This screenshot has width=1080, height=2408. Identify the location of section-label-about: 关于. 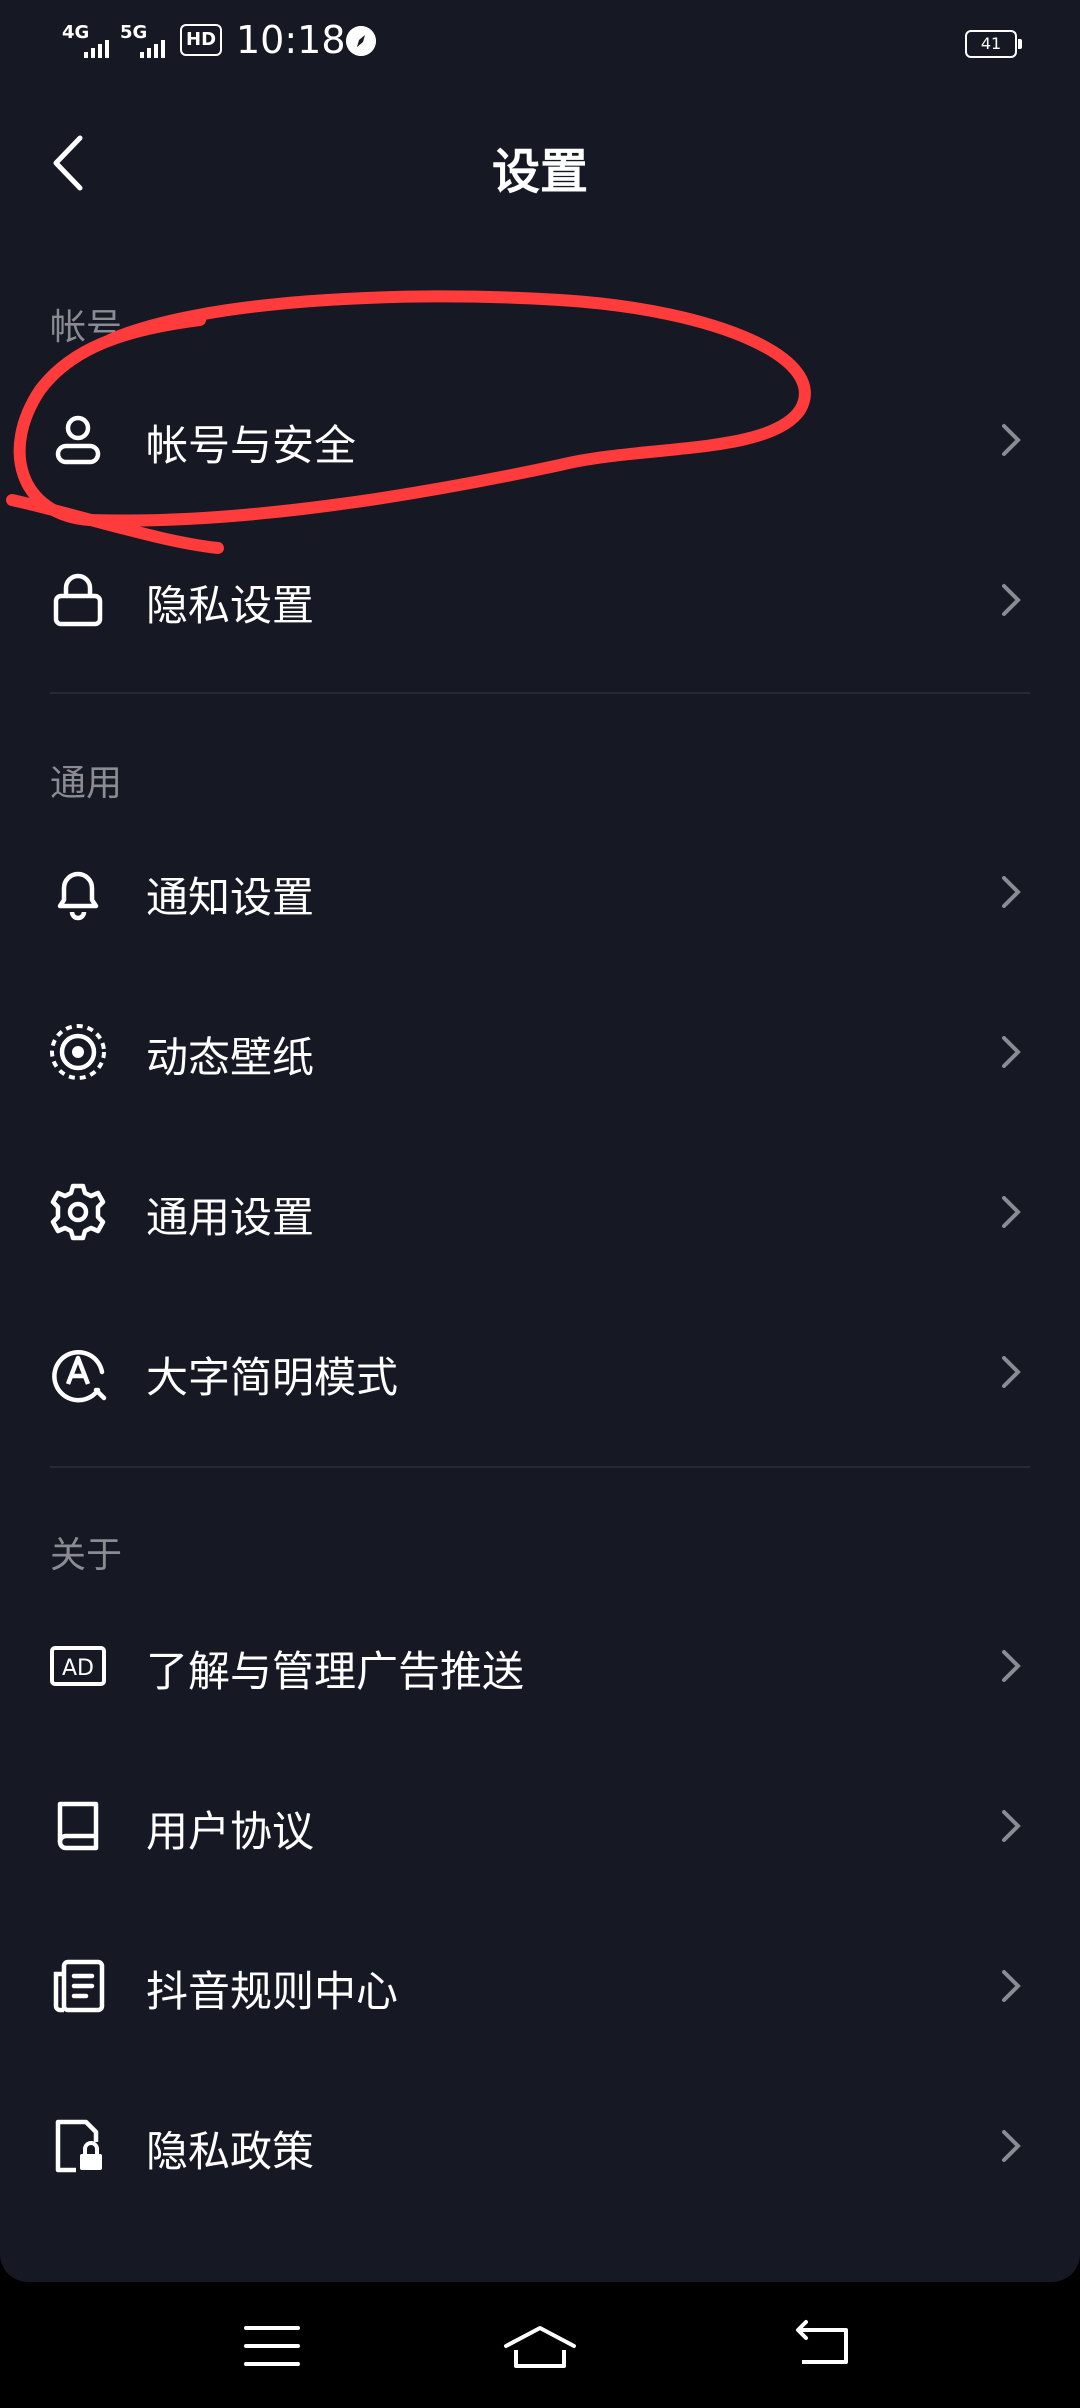
(86, 1555).